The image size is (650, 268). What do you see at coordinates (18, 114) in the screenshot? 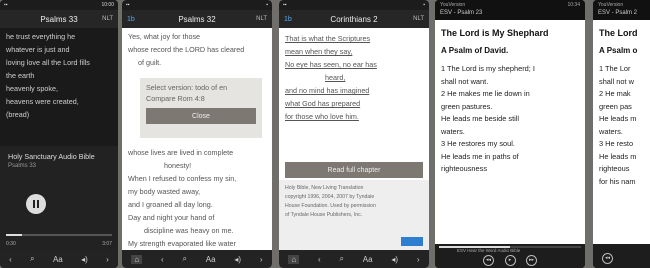
I see `verse-line: (bread)` at bounding box center [18, 114].